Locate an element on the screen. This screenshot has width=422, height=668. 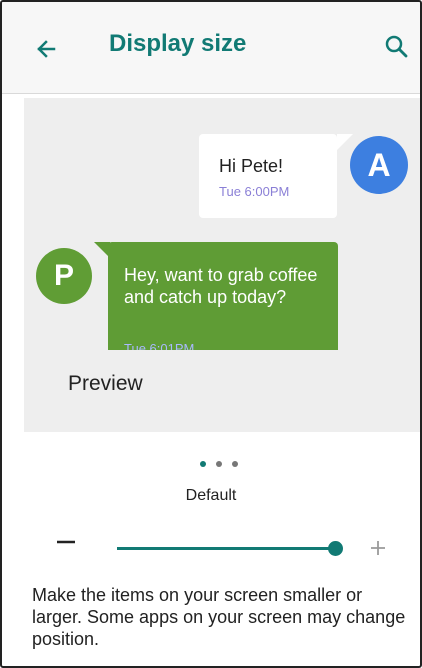
increase-size-button is located at coordinates (378, 548).